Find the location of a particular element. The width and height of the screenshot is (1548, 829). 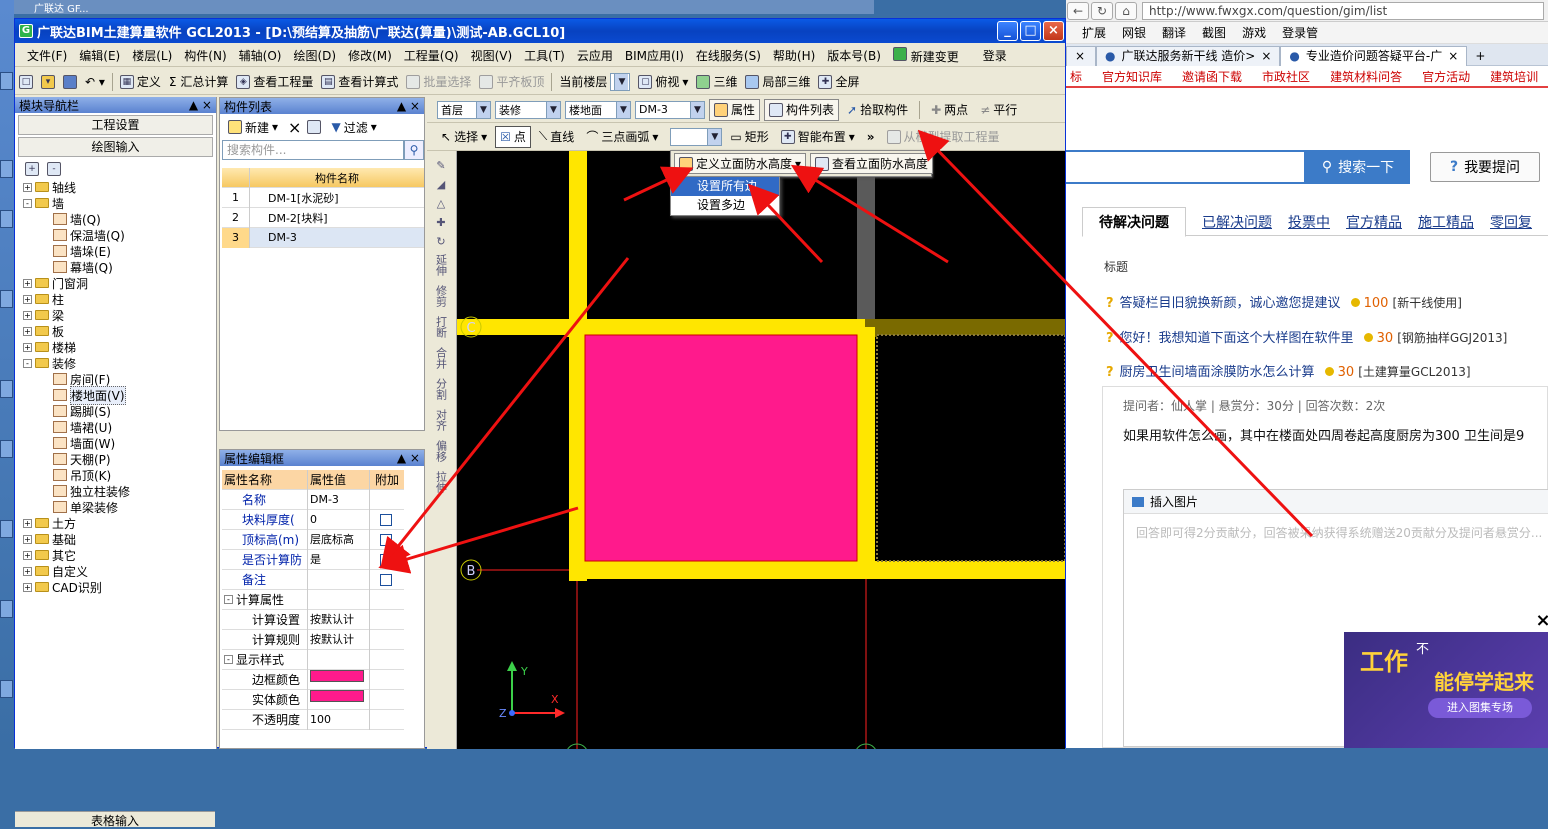

minimize-icon: _ is located at coordinates (1007, 31).